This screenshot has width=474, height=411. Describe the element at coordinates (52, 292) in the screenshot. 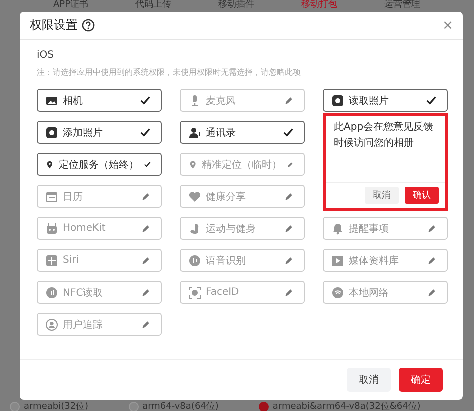

I see `nfc-icon` at that location.